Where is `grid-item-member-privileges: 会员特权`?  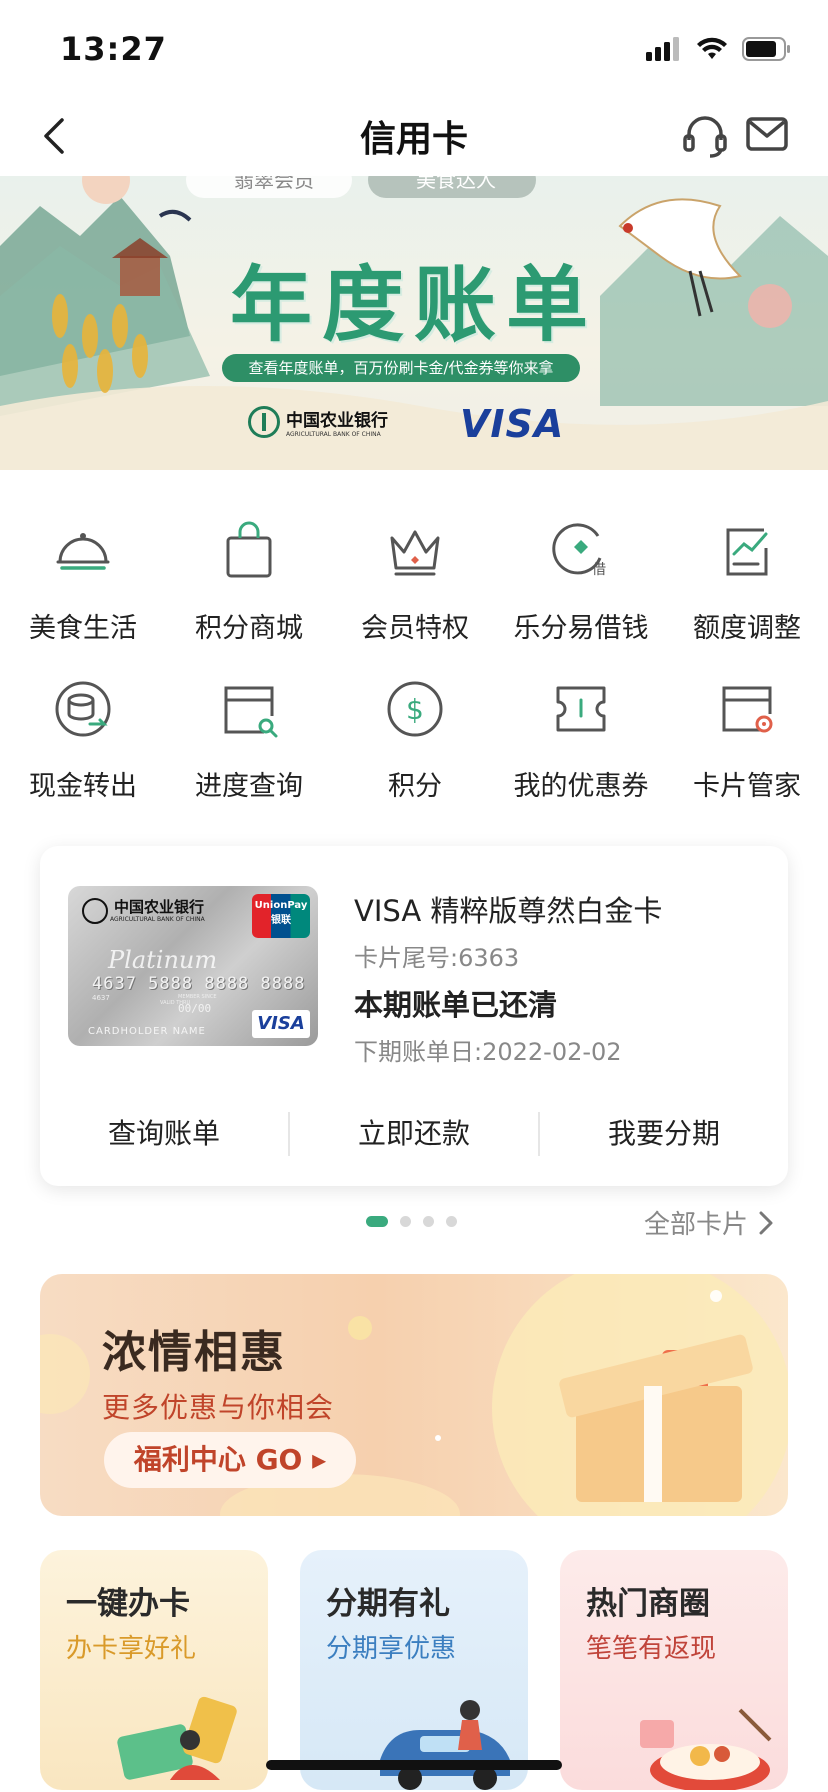 grid-item-member-privileges: 会员特权 is located at coordinates (415, 581).